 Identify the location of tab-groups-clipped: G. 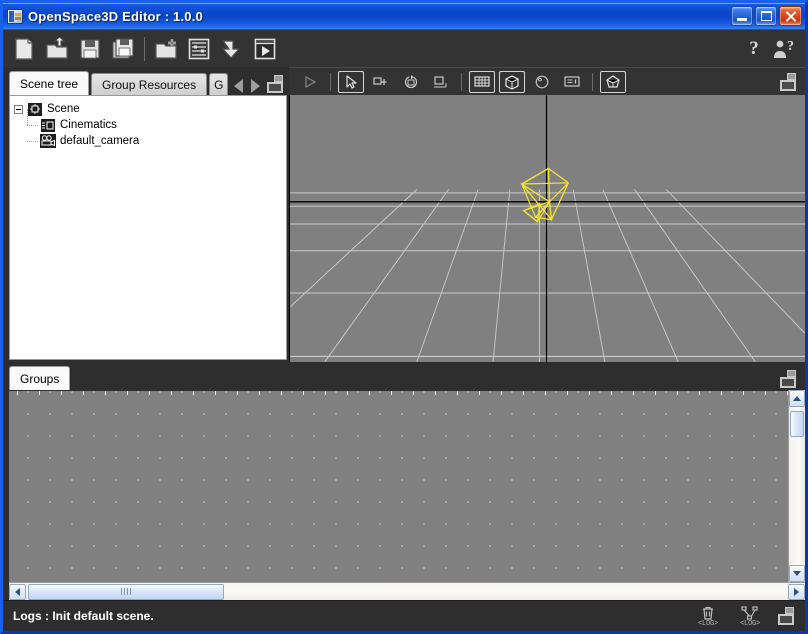
(219, 84).